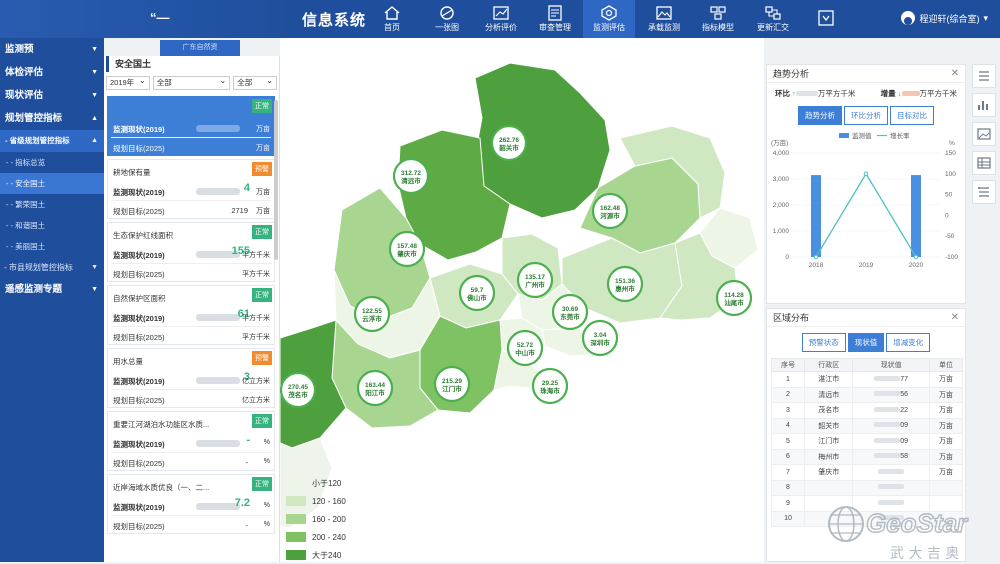 The width and height of the screenshot is (1000, 564). I want to click on nav-onemap: 一张图, so click(447, 19).